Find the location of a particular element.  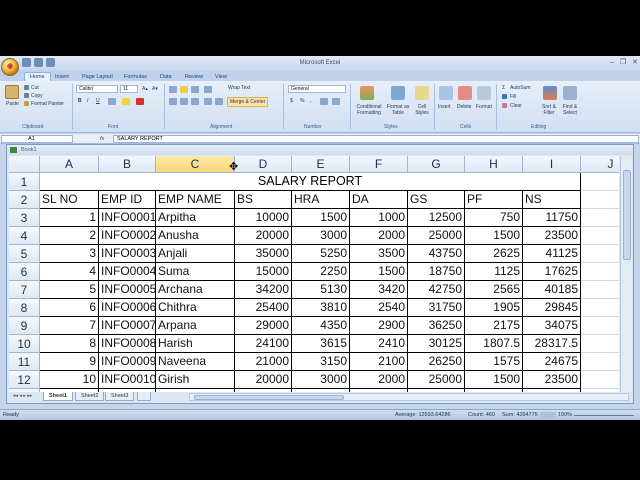

sigma-icon: Σ is located at coordinates (503, 88).